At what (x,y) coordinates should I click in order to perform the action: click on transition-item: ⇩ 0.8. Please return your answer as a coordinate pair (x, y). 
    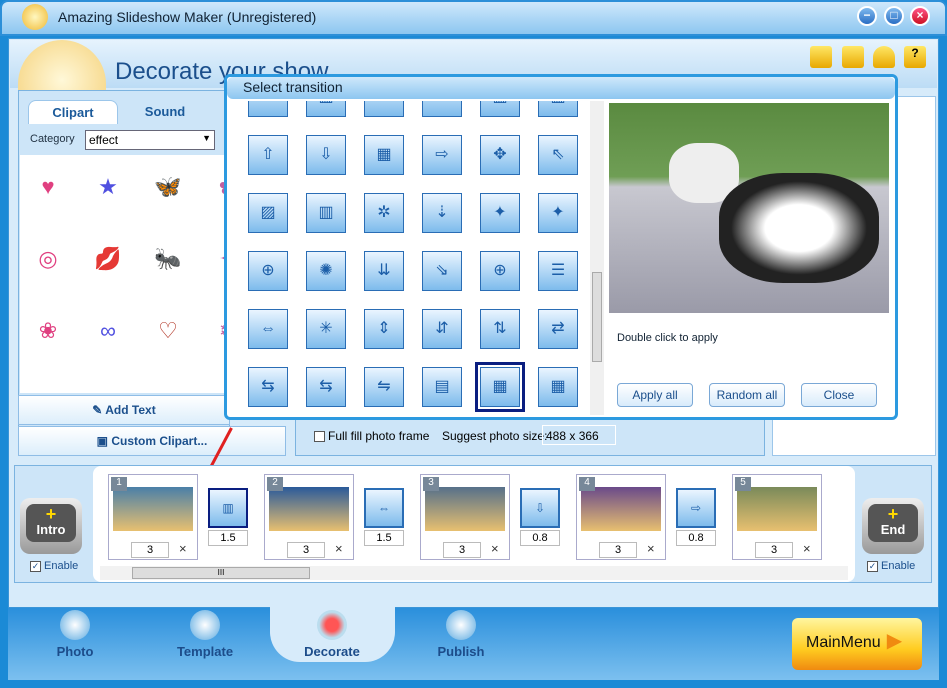
    Looking at the image, I should click on (540, 516).